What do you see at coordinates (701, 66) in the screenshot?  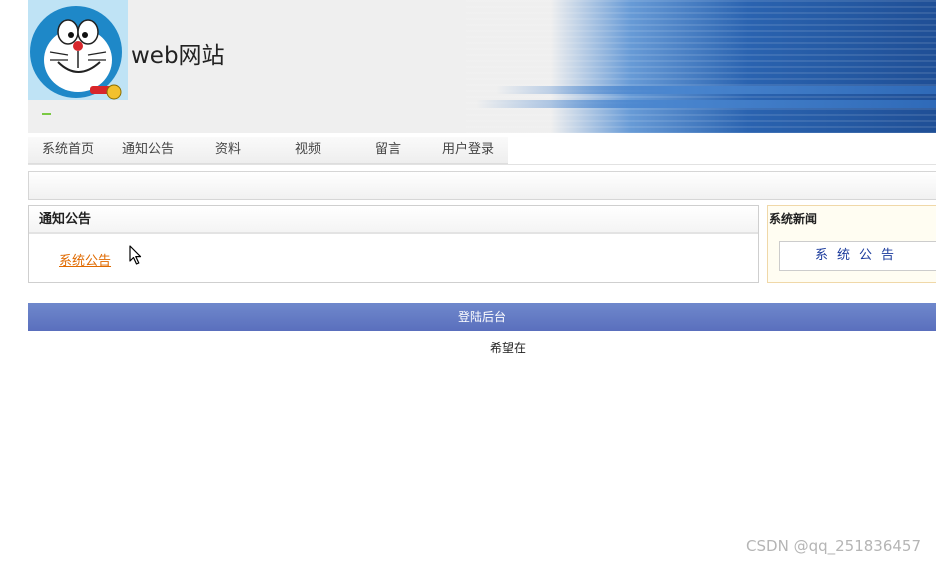 I see `header-banner-graphic` at bounding box center [701, 66].